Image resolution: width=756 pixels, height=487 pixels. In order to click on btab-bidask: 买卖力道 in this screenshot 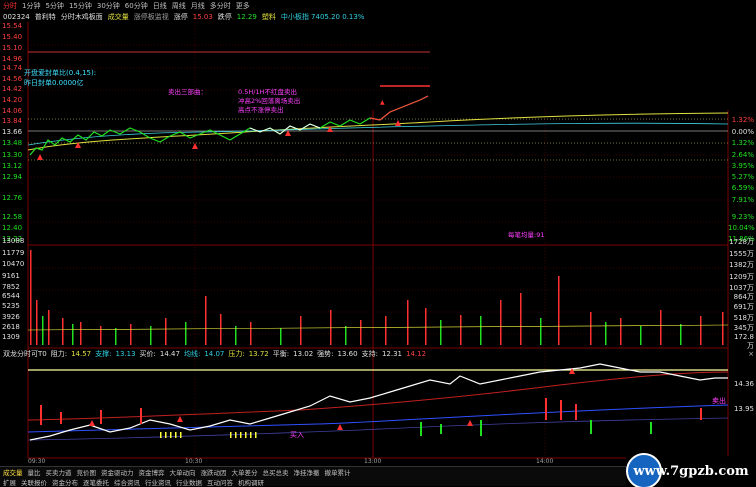, I will do `click(59, 472)`.